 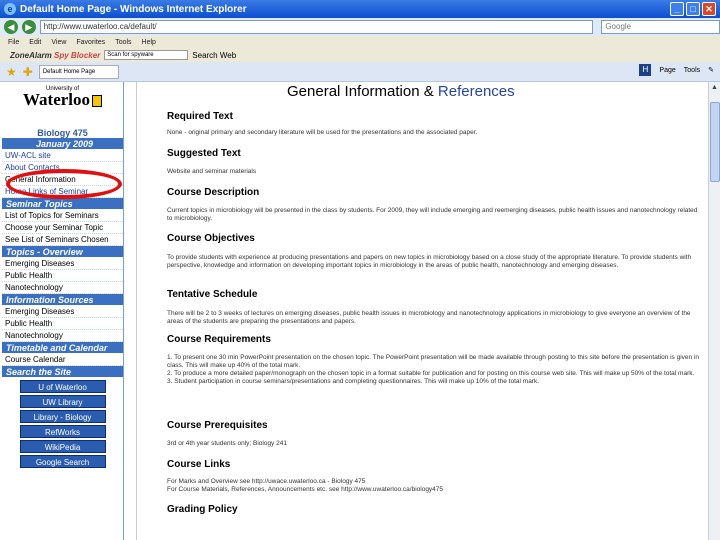 What do you see at coordinates (667, 70) in the screenshot?
I see `page-menu: Page` at bounding box center [667, 70].